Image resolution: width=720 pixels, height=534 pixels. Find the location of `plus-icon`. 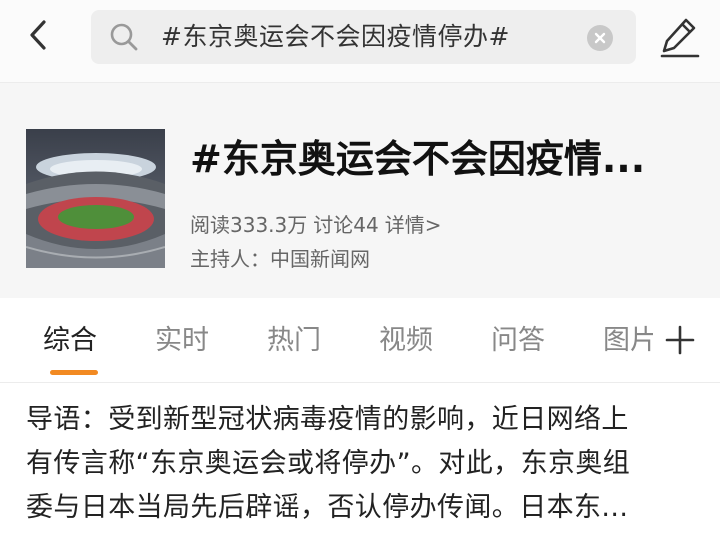

plus-icon is located at coordinates (680, 340).